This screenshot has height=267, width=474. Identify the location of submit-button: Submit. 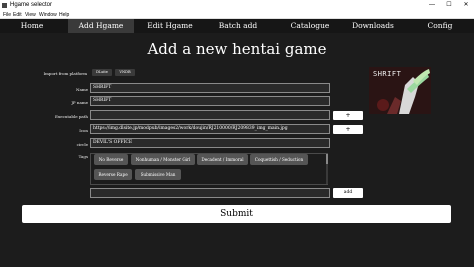
(236, 214).